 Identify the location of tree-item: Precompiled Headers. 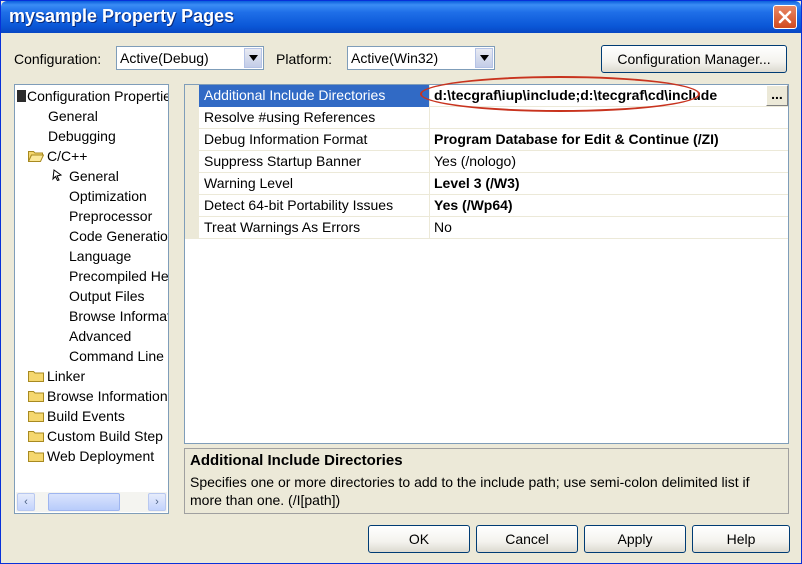
(119, 276).